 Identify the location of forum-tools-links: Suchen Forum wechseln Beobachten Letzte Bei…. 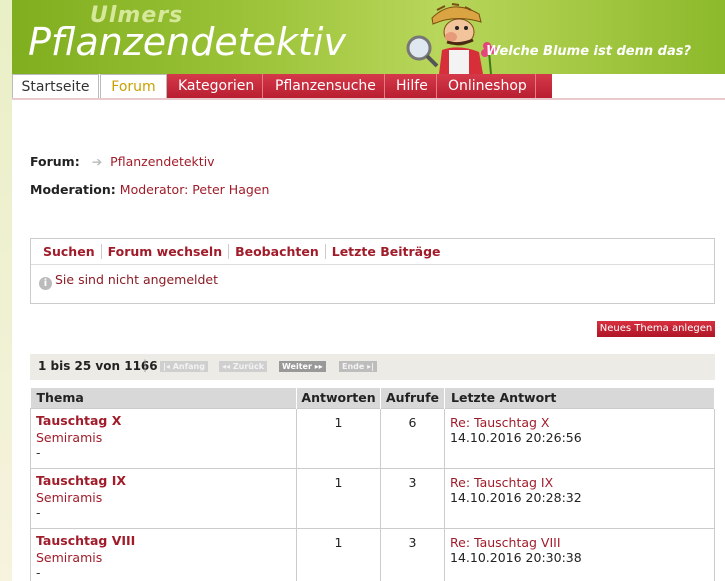
(372, 252).